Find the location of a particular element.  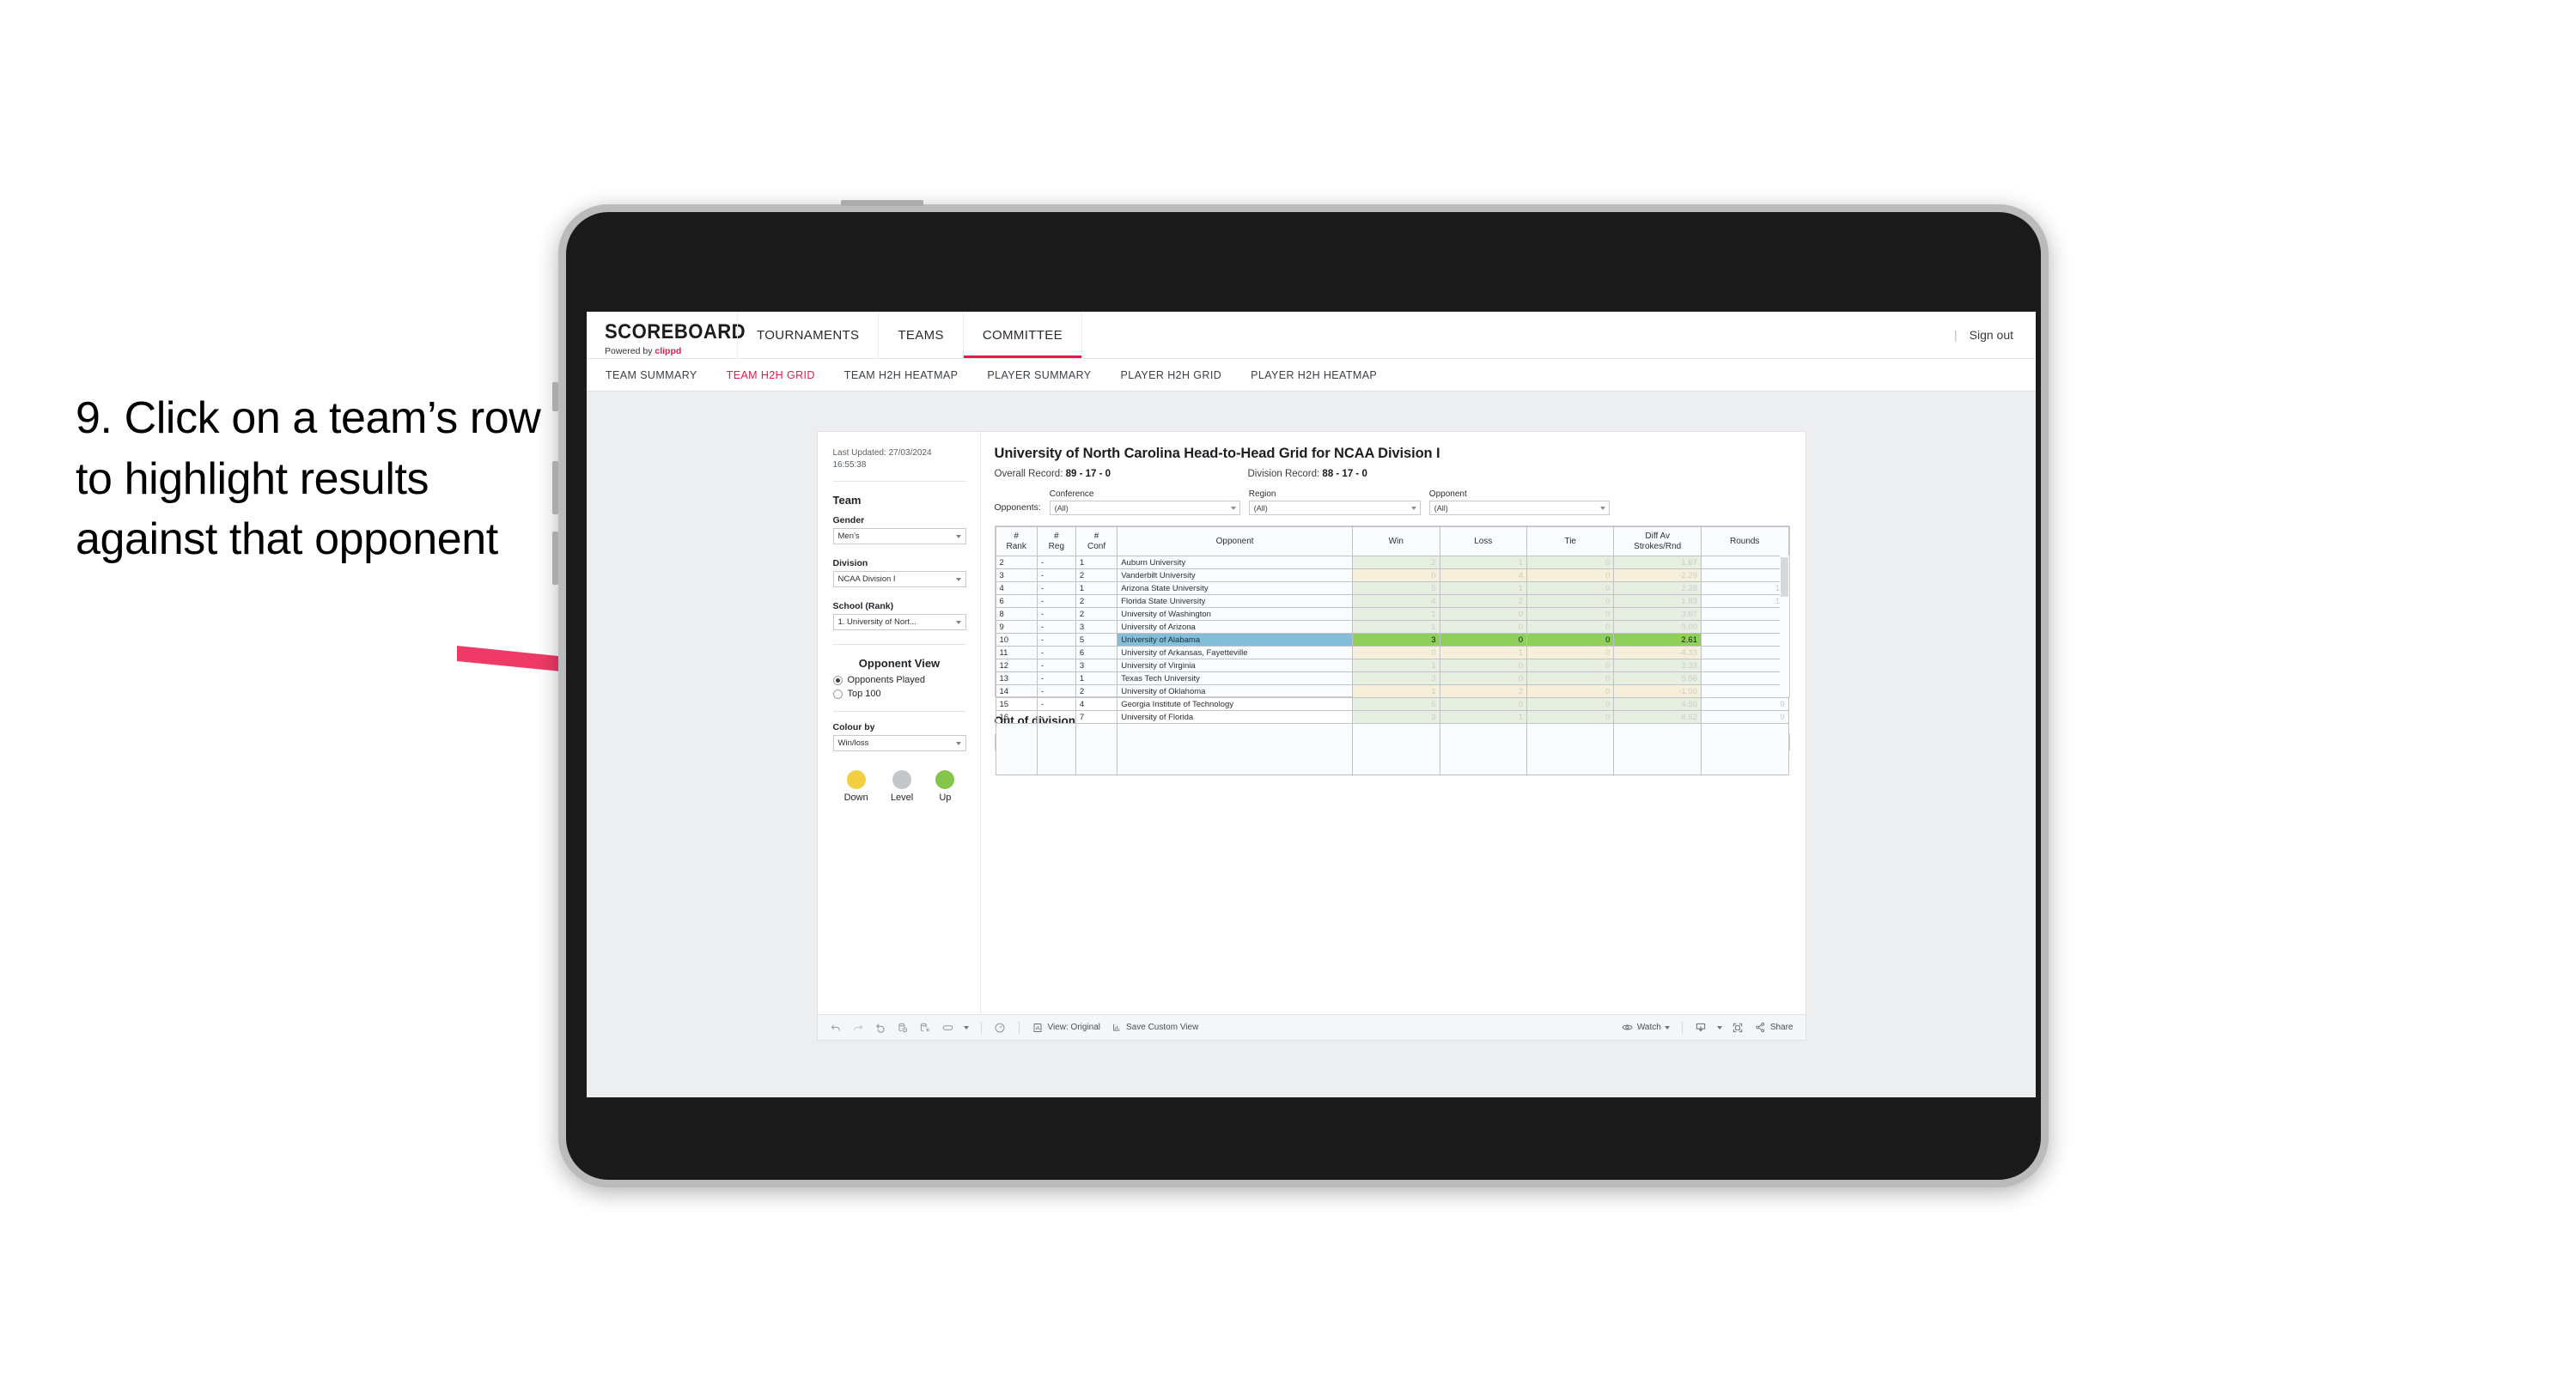

watch-button: Watch is located at coordinates (1645, 1027).